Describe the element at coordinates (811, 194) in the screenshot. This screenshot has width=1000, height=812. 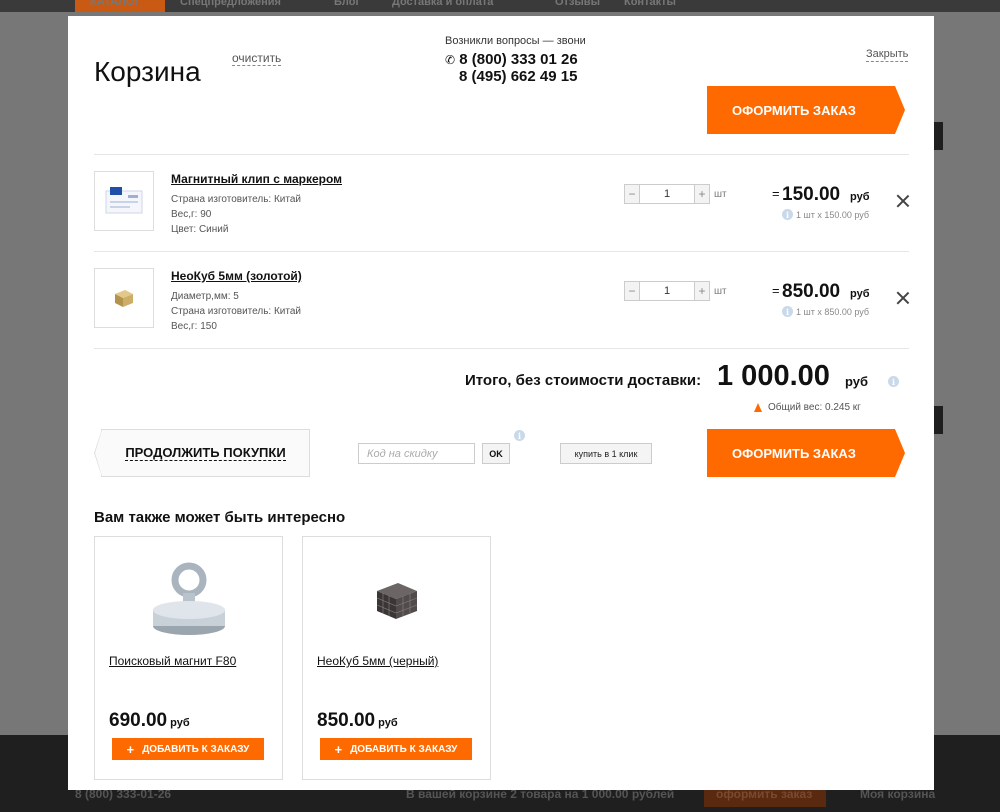
I see `item-price: 150.00` at that location.